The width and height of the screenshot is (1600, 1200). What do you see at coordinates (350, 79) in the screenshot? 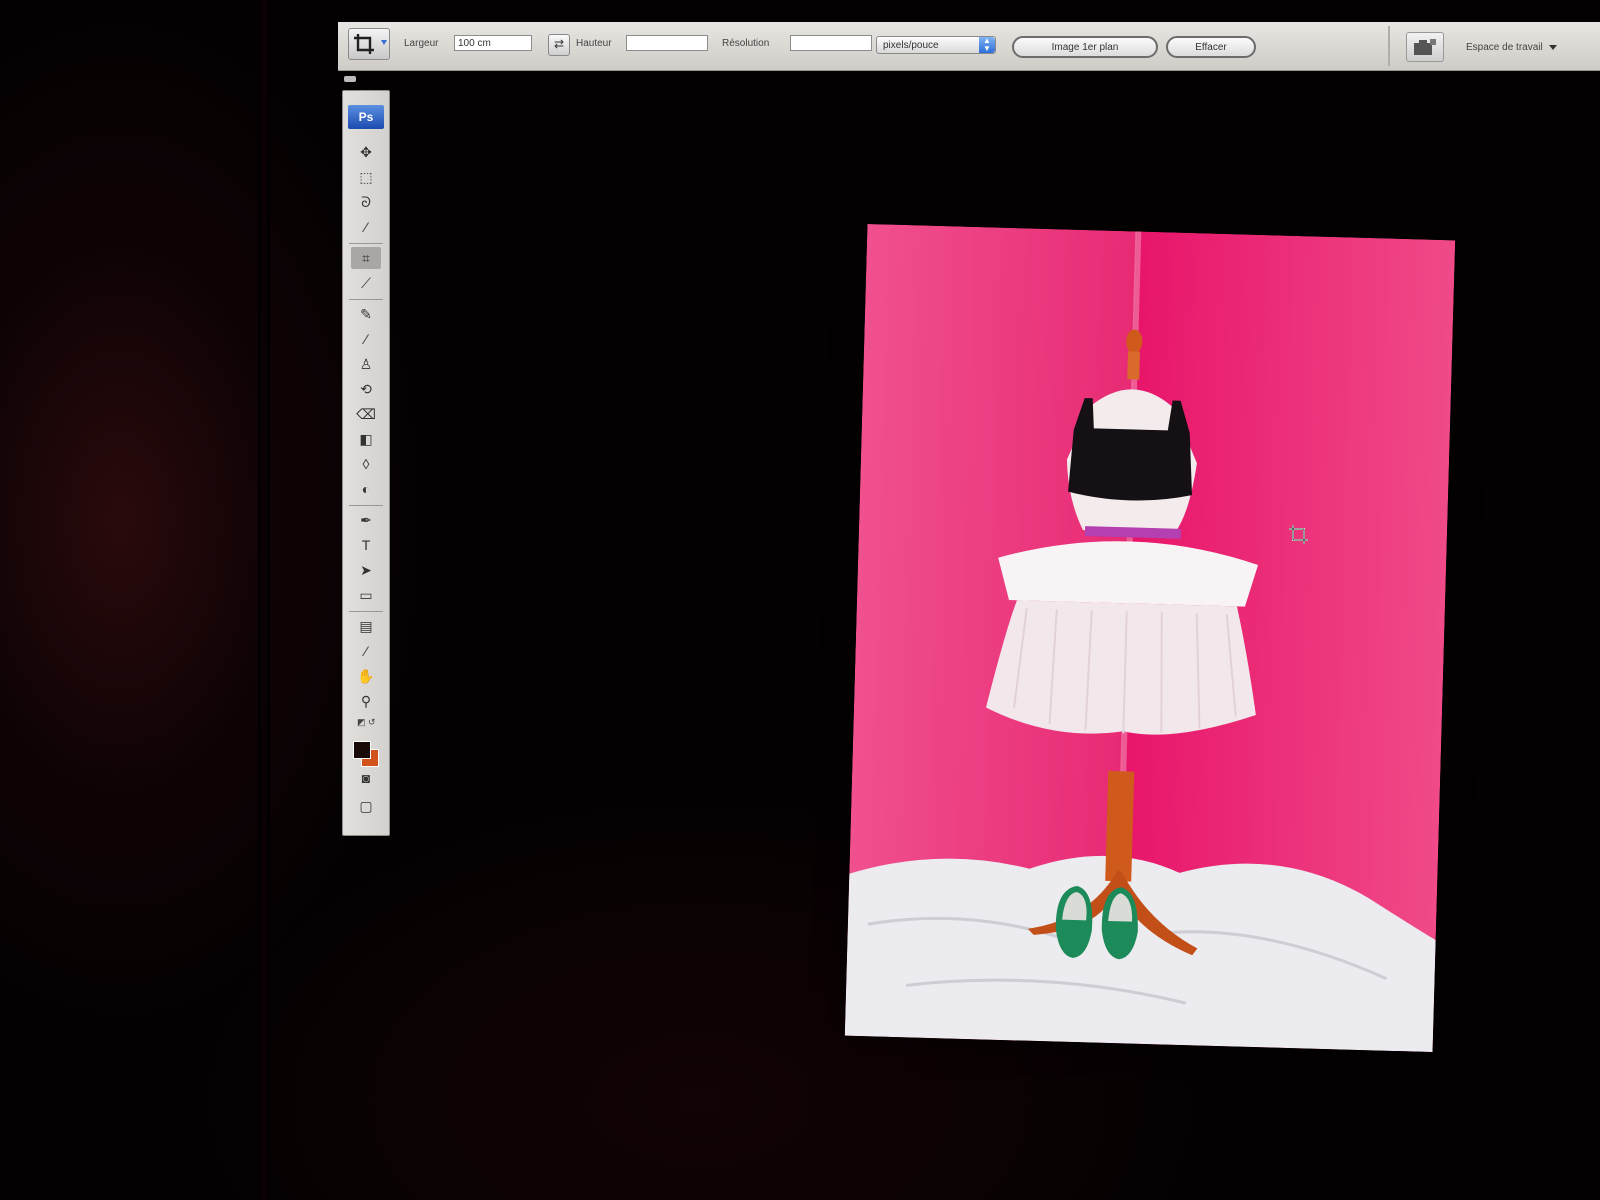
I see `toolbox-grip` at bounding box center [350, 79].